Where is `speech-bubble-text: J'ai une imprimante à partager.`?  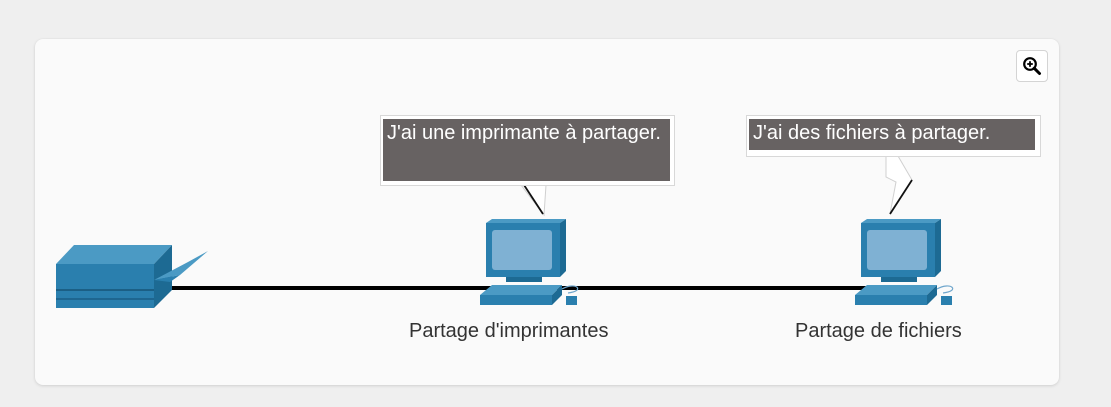 speech-bubble-text: J'ai une imprimante à partager. is located at coordinates (526, 150).